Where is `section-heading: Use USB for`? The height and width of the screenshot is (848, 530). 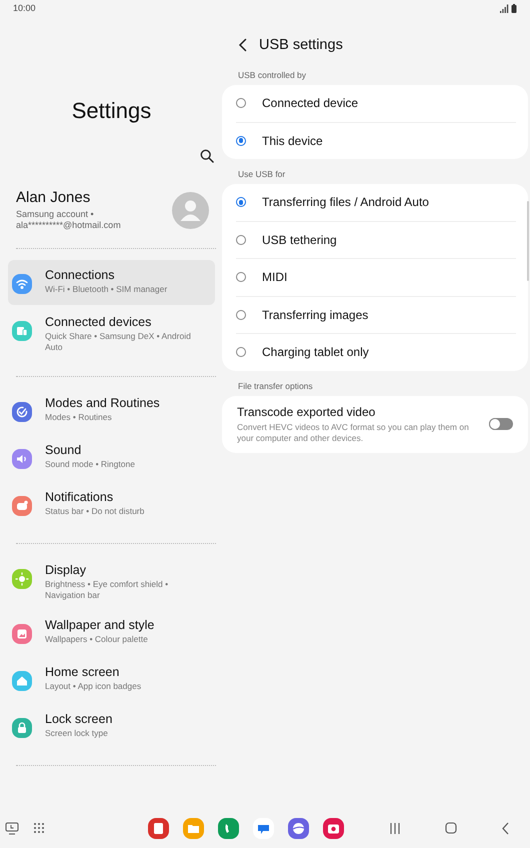
section-heading: Use USB for is located at coordinates (261, 174).